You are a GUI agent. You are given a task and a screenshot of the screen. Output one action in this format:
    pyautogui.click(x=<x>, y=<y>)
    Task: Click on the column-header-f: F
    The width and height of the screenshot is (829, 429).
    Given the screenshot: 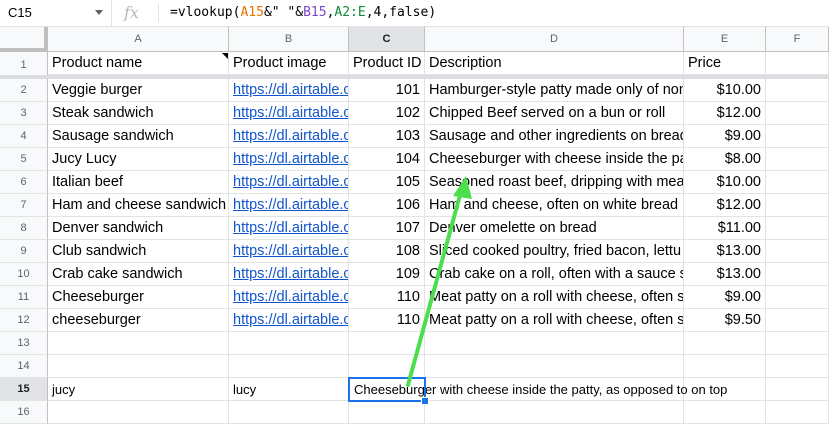 What is the action you would take?
    pyautogui.click(x=797, y=39)
    